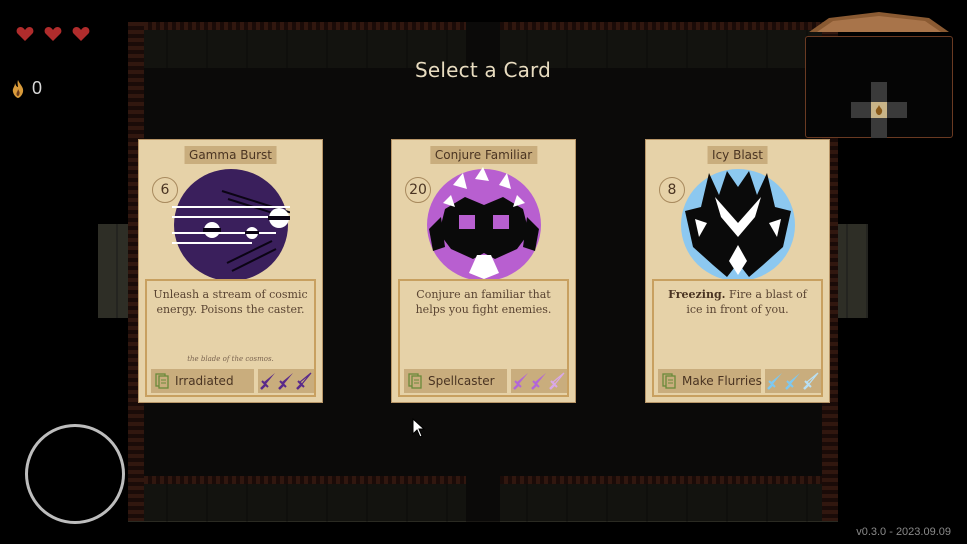  What do you see at coordinates (738, 223) in the screenshot?
I see `ice-crystal-icon` at bounding box center [738, 223].